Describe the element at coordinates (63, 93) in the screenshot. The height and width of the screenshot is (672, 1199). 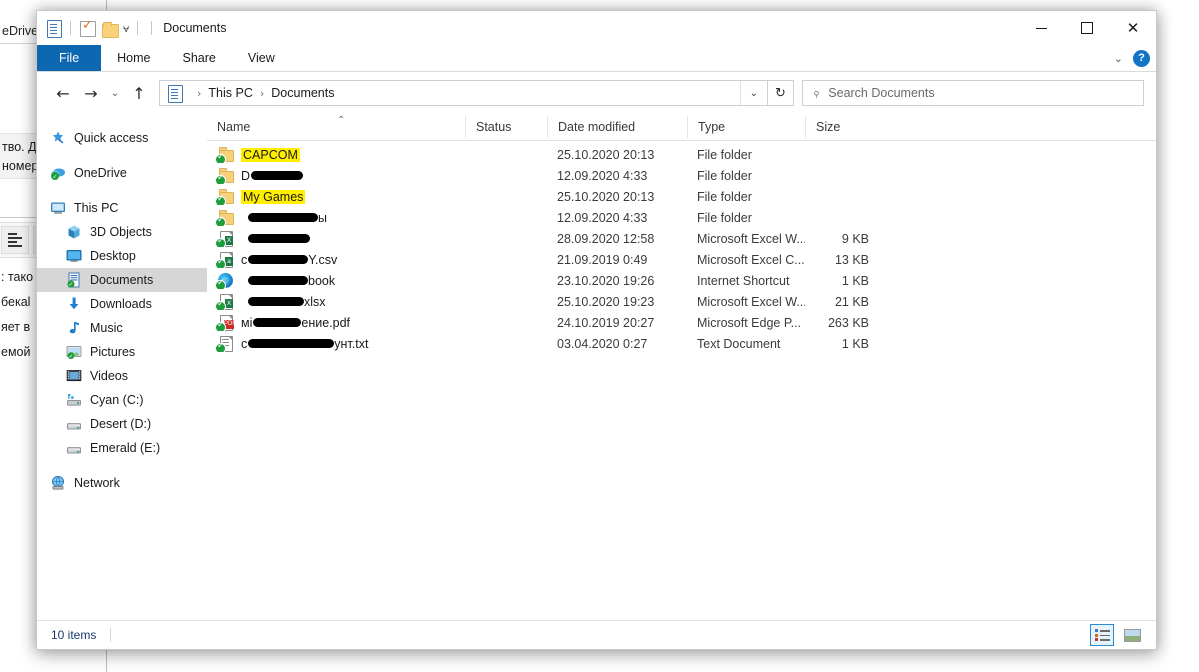
I see `back-button: ←` at that location.